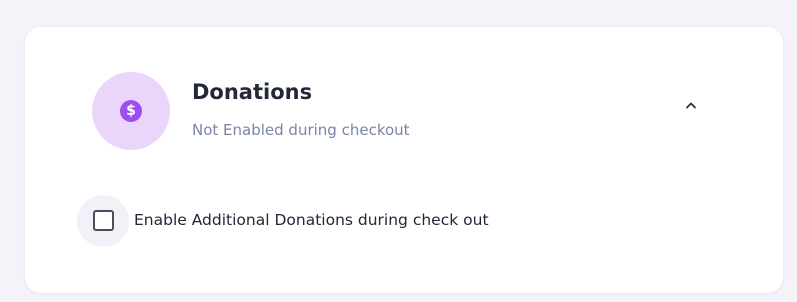 This screenshot has width=797, height=302. What do you see at coordinates (301, 130) in the screenshot?
I see `section-status: Not Enabled during checkout` at bounding box center [301, 130].